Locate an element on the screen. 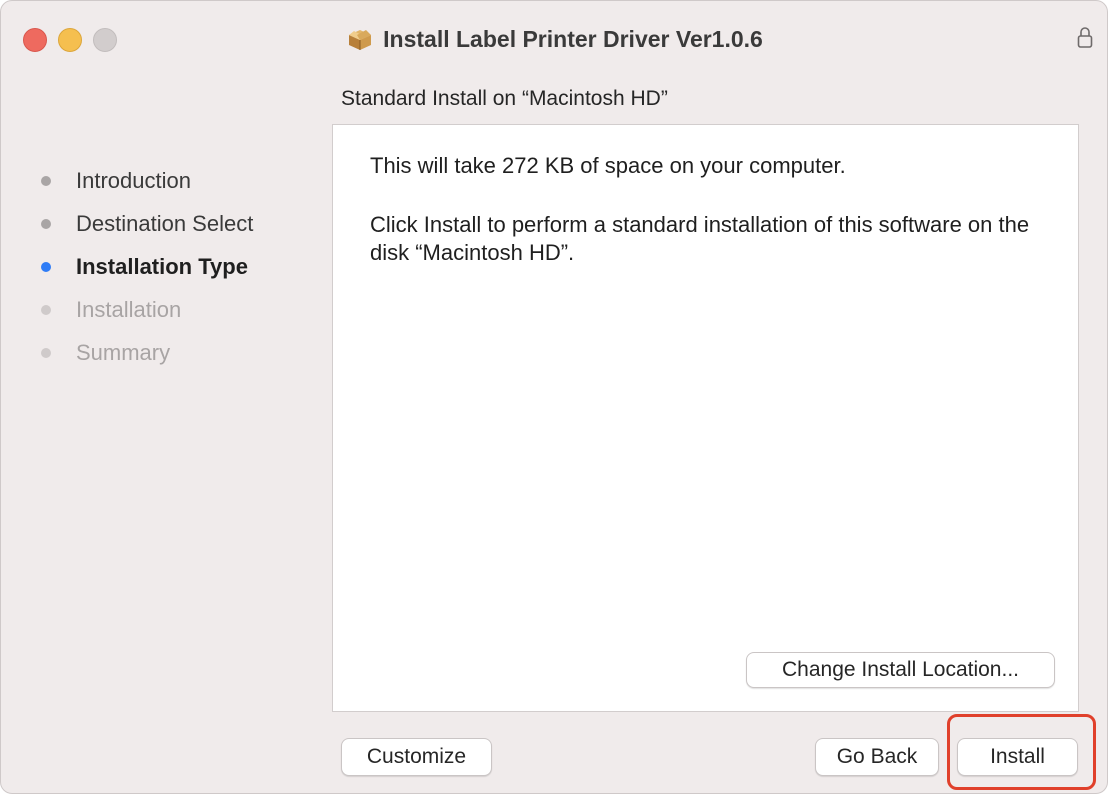  step-destination-select: Destination Select is located at coordinates (181, 223).